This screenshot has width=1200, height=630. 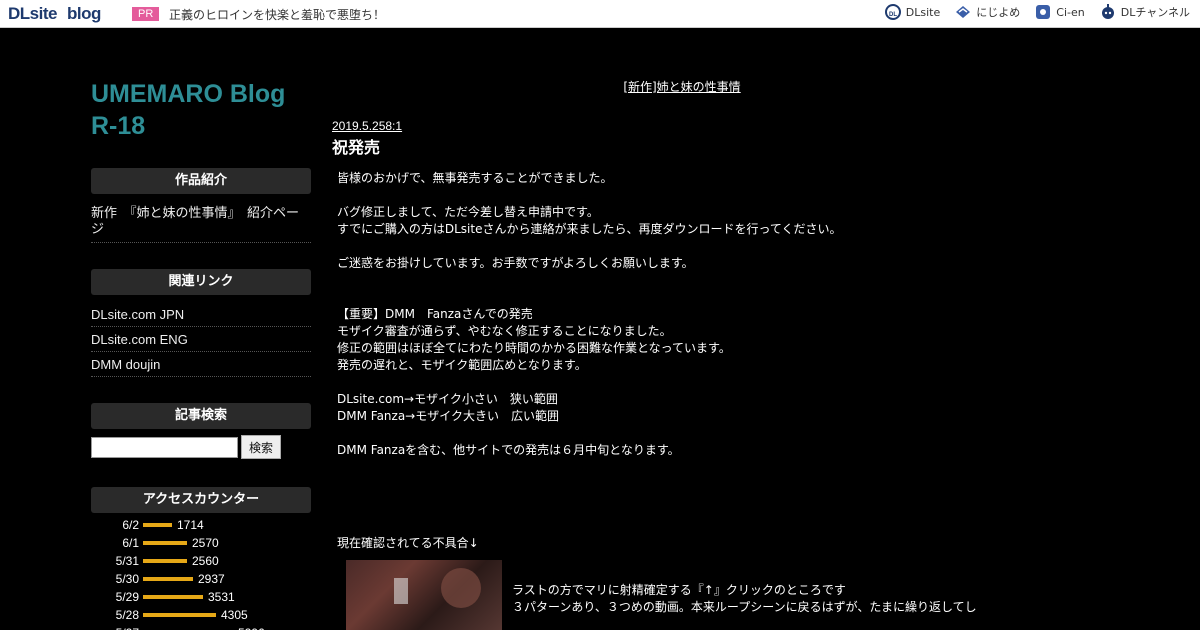 I want to click on nijiyome-link: にじよめ, so click(x=987, y=12).